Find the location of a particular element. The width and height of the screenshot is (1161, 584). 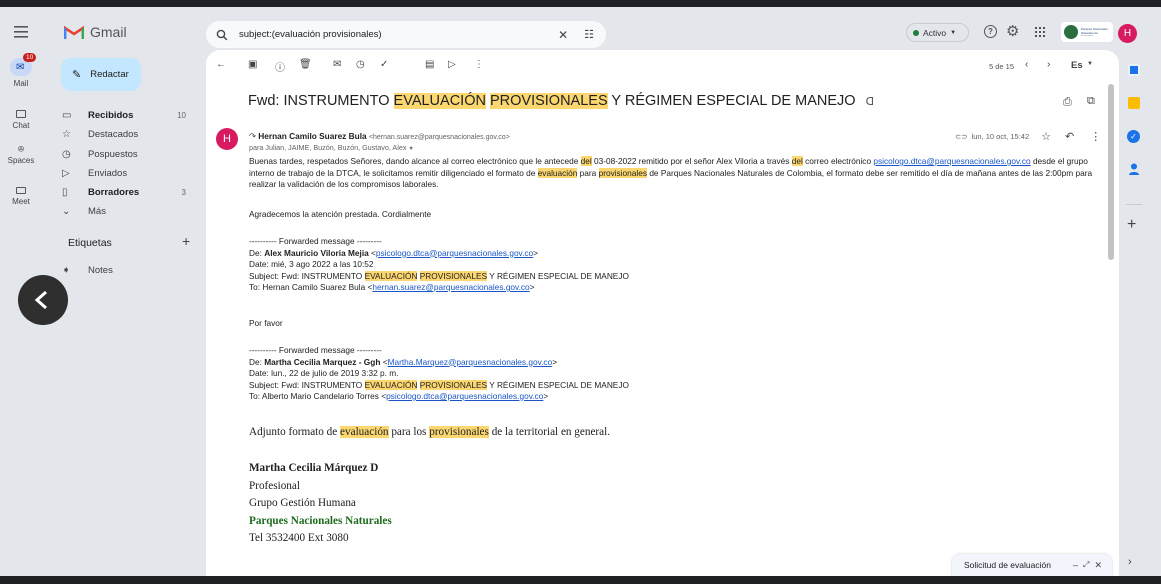

sender-avatar: H is located at coordinates (227, 139).